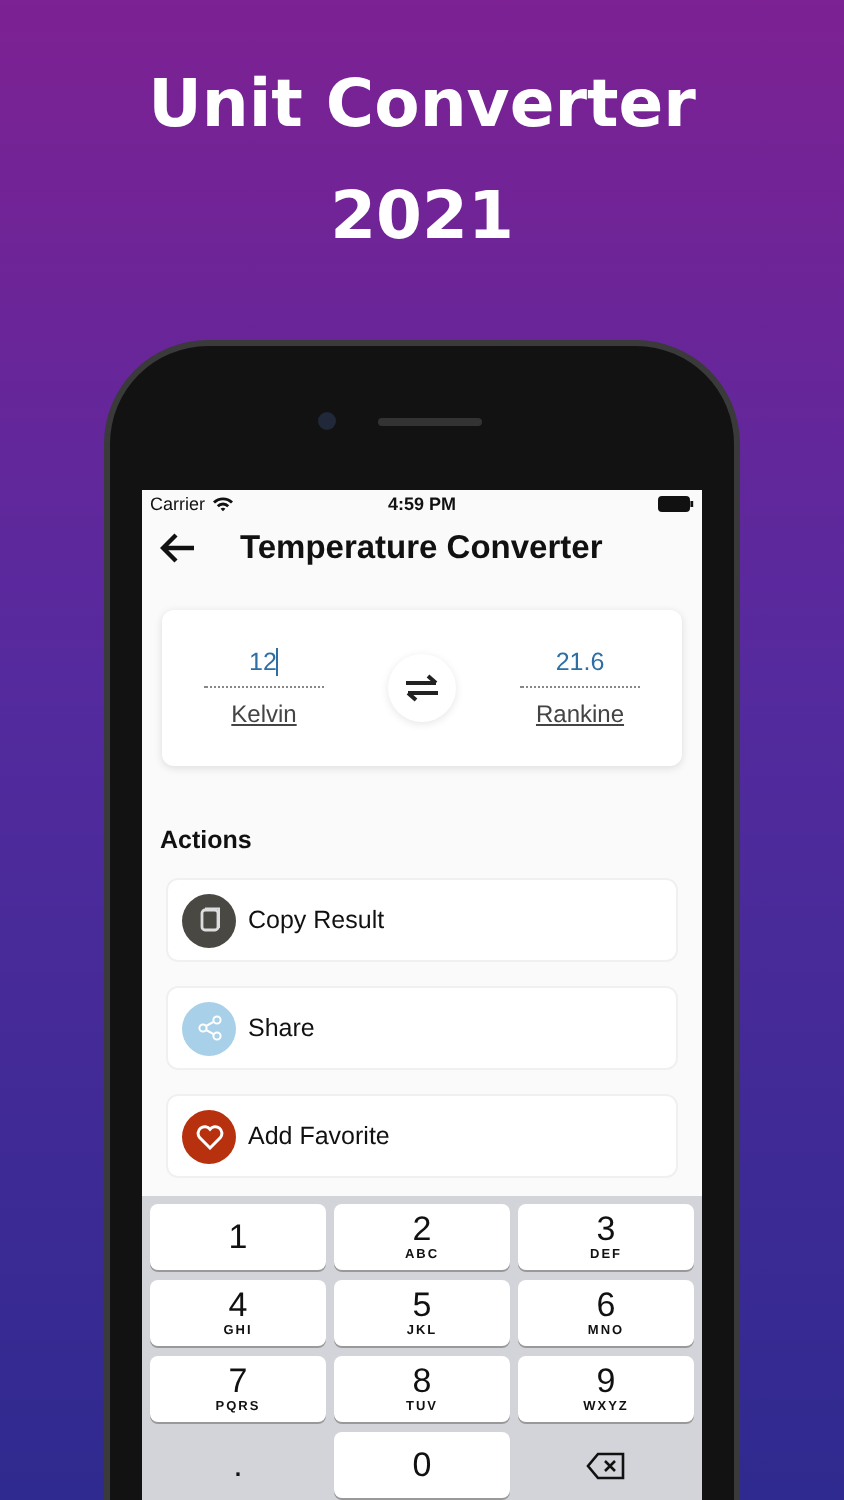 Image resolution: width=844 pixels, height=1500 pixels. I want to click on unit-link: Rankine, so click(580, 714).